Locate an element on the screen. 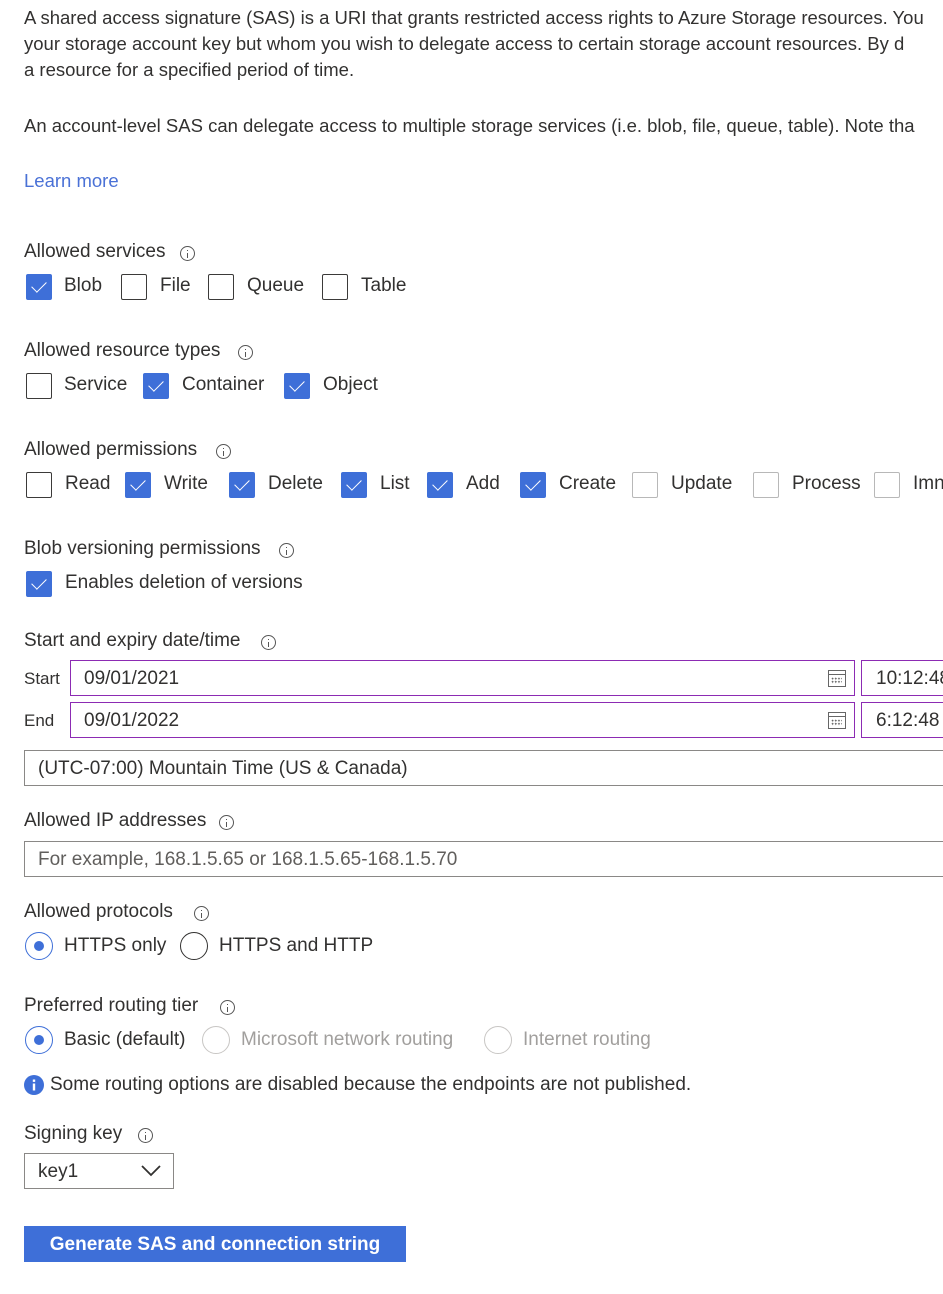  start-time-value: 10:12:48 is located at coordinates (909, 678).